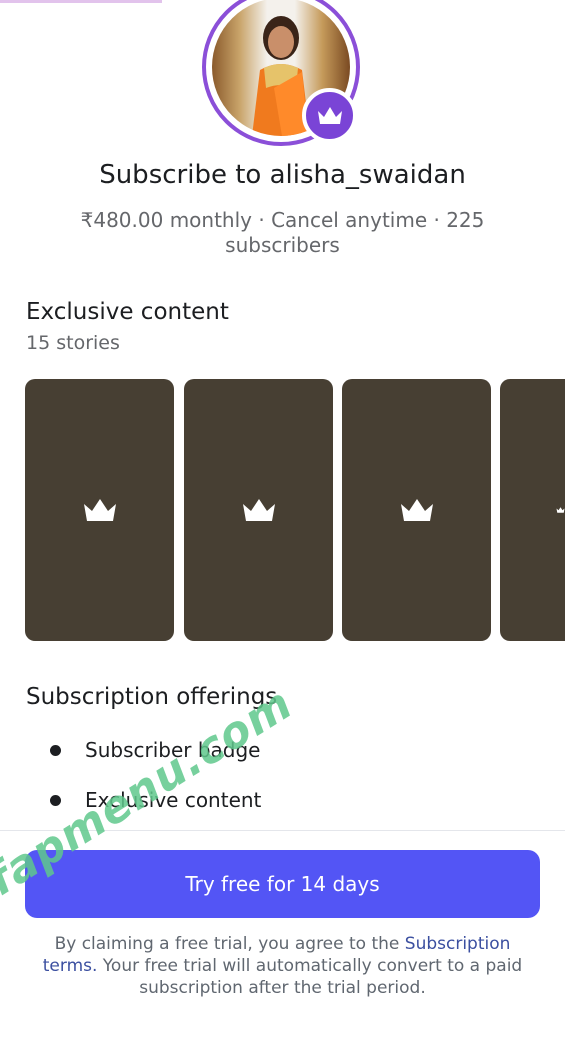  What do you see at coordinates (282, 884) in the screenshot?
I see `try-free-button: Try free for 14 days` at bounding box center [282, 884].